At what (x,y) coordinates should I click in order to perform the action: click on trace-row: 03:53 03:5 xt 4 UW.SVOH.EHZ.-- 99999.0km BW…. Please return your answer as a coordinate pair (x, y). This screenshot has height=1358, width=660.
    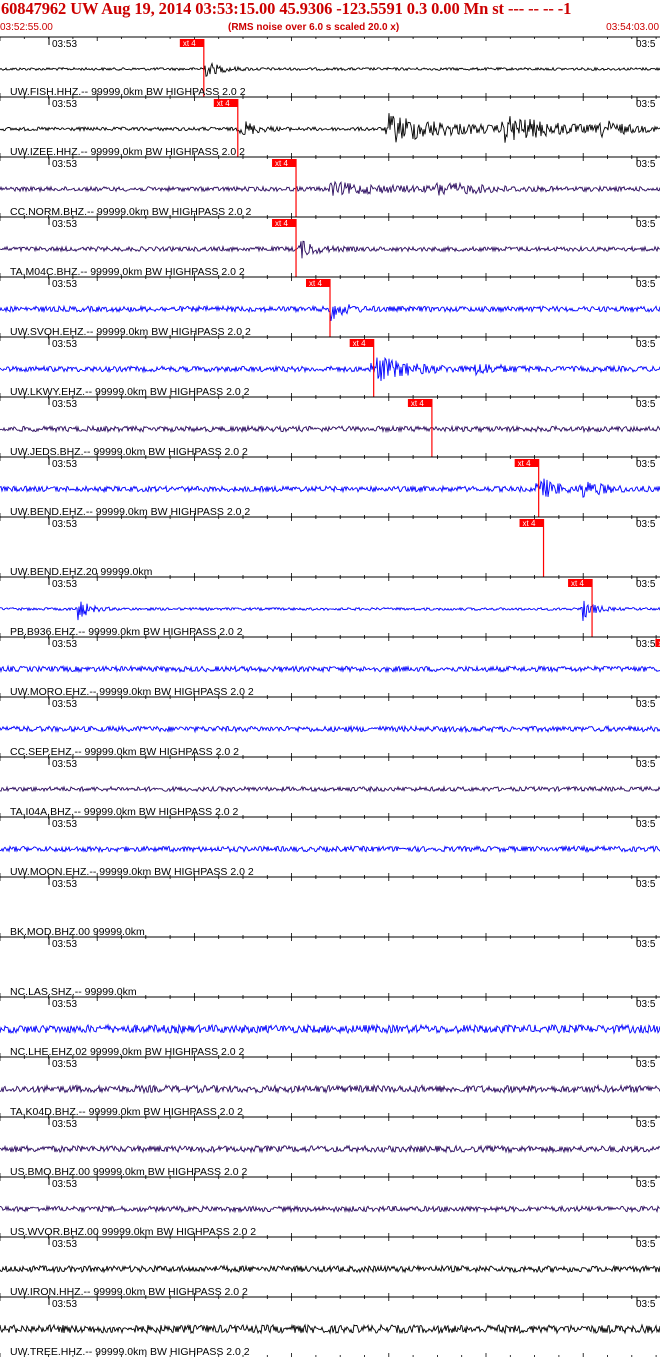
    Looking at the image, I should click on (330, 307).